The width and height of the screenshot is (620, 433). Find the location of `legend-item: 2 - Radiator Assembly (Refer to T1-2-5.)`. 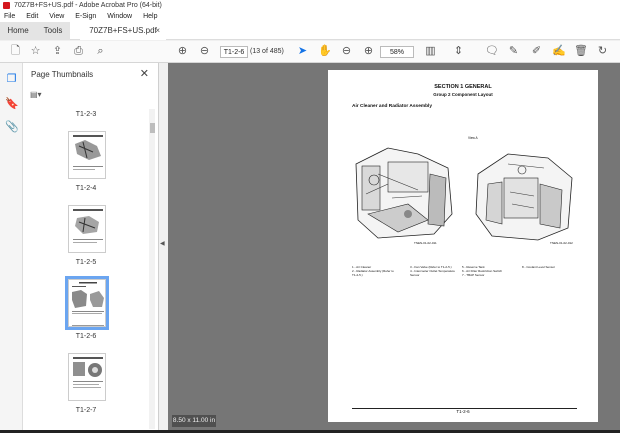

legend-item: 2 - Radiator Assembly (Refer to T1-2-5.) is located at coordinates (373, 273).